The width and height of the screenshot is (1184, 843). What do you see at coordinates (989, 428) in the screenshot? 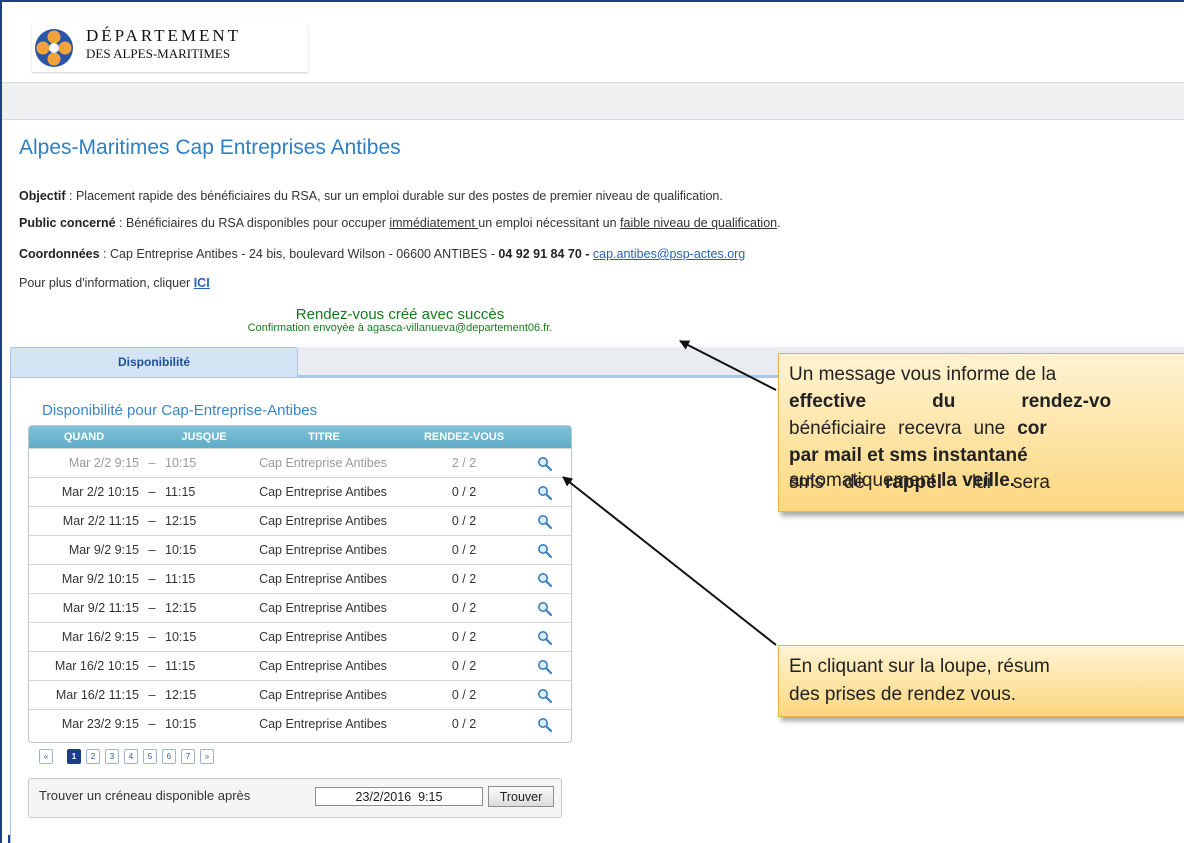
I see `callout-1-word-une: une` at bounding box center [989, 428].